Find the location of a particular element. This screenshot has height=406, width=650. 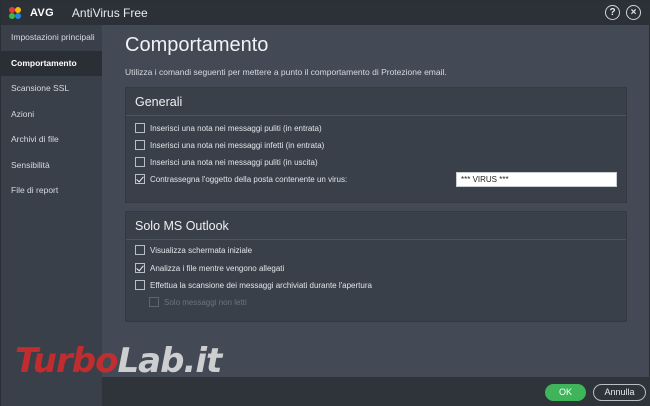

outlook-title: Solo MS Outlook is located at coordinates (182, 226).